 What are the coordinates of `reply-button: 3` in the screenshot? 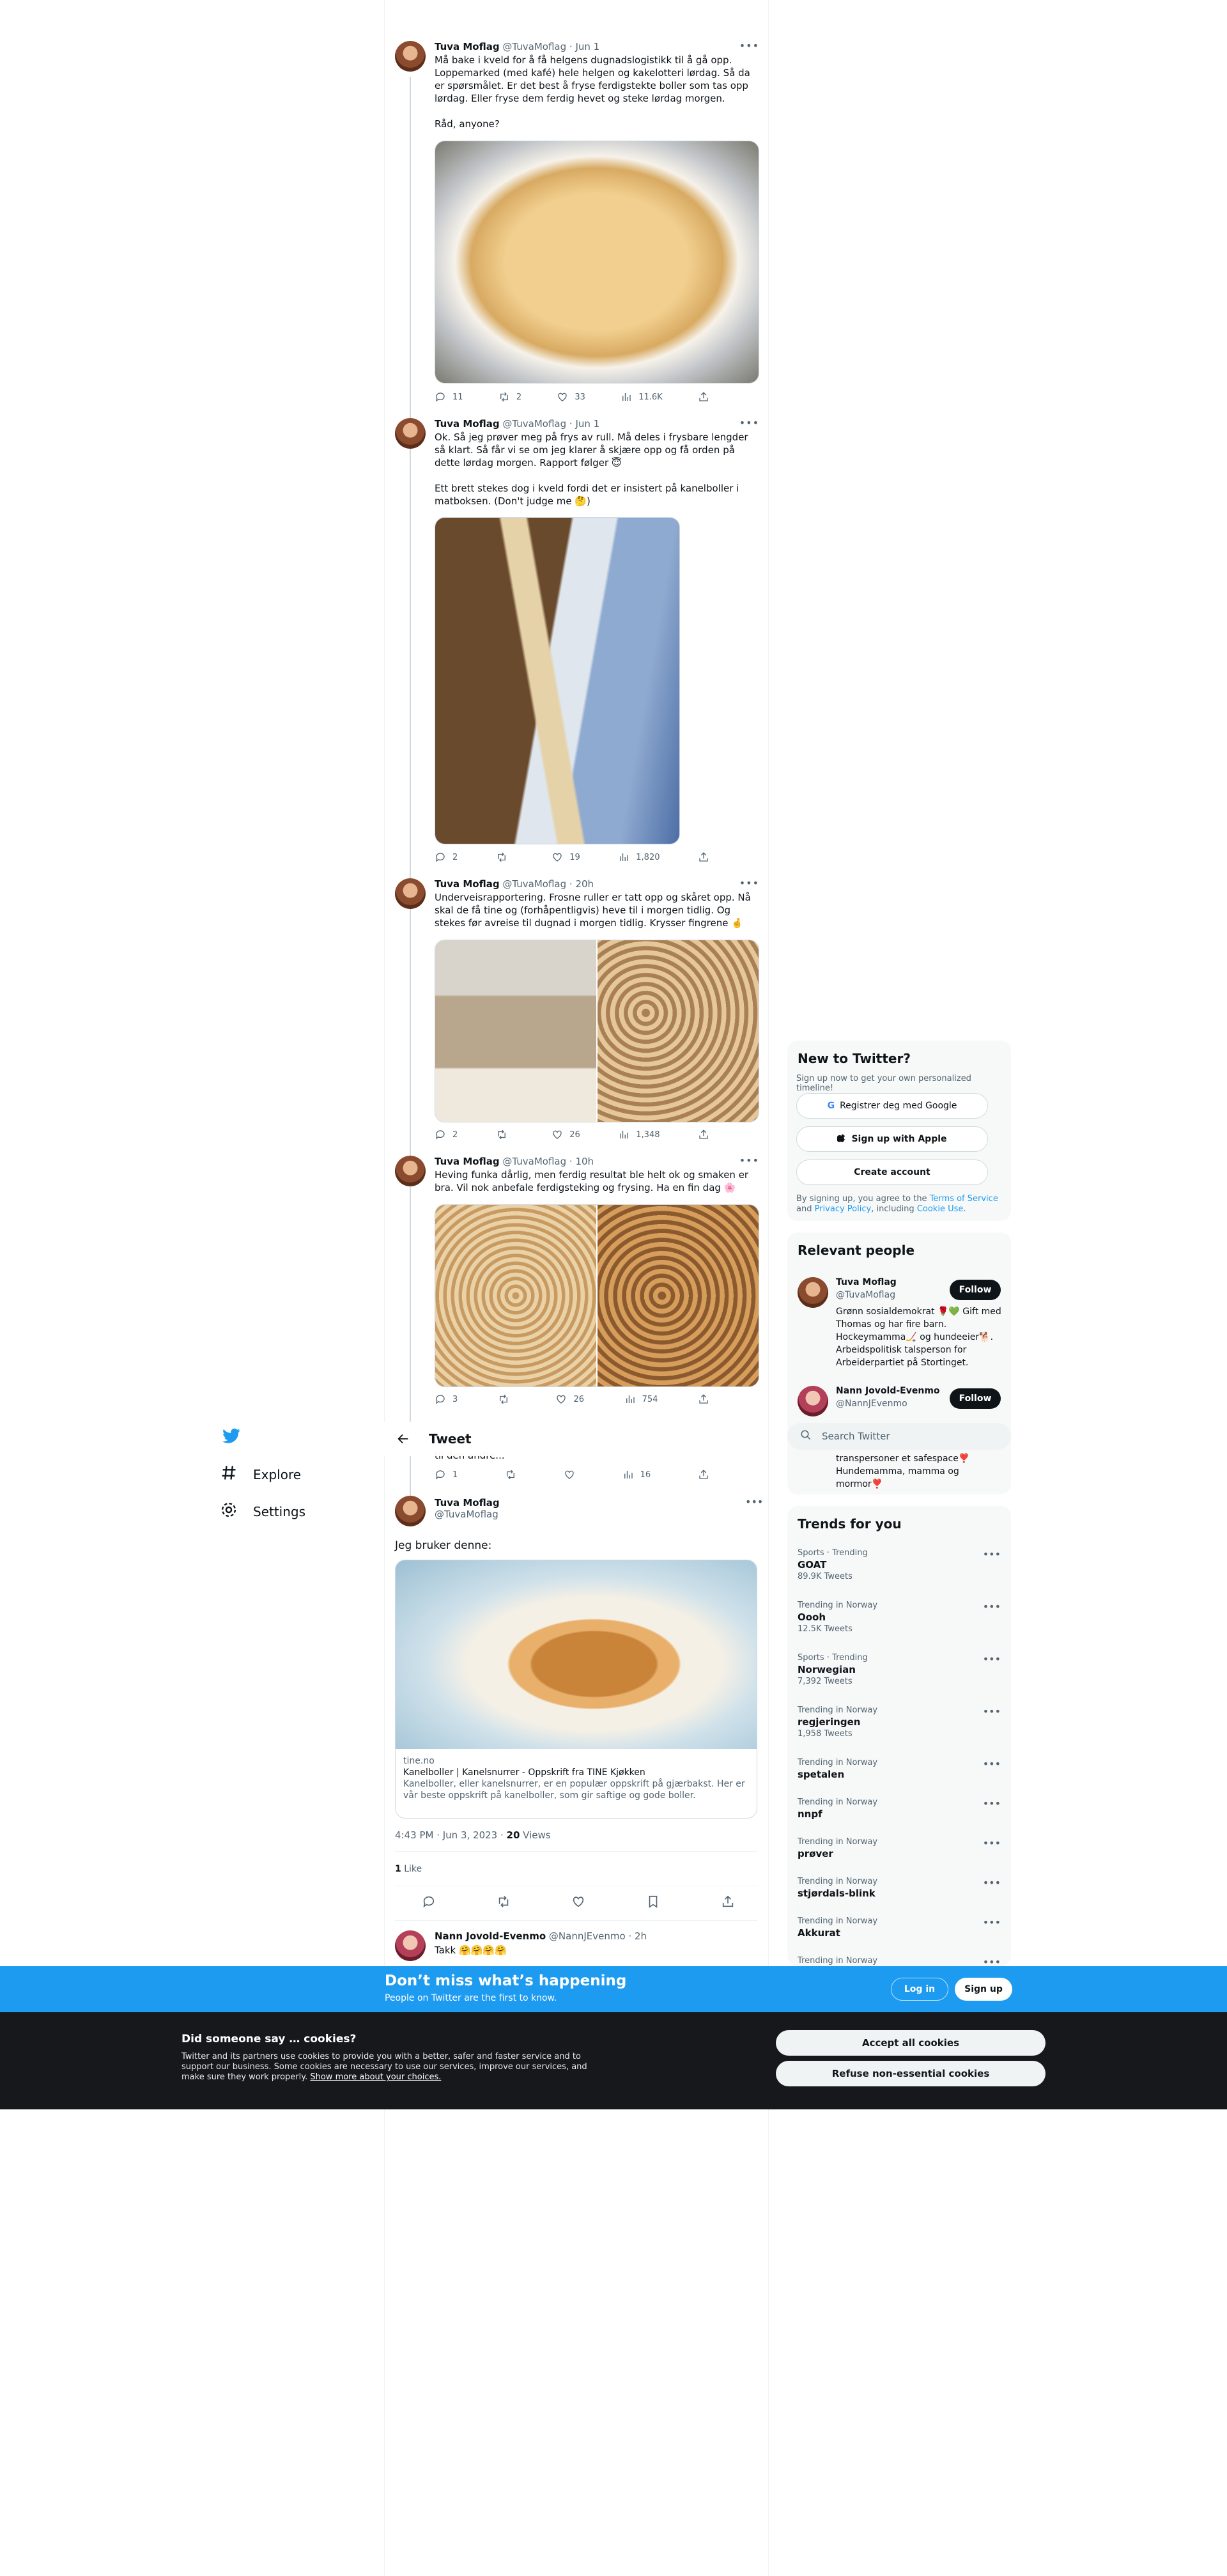 It's located at (446, 1399).